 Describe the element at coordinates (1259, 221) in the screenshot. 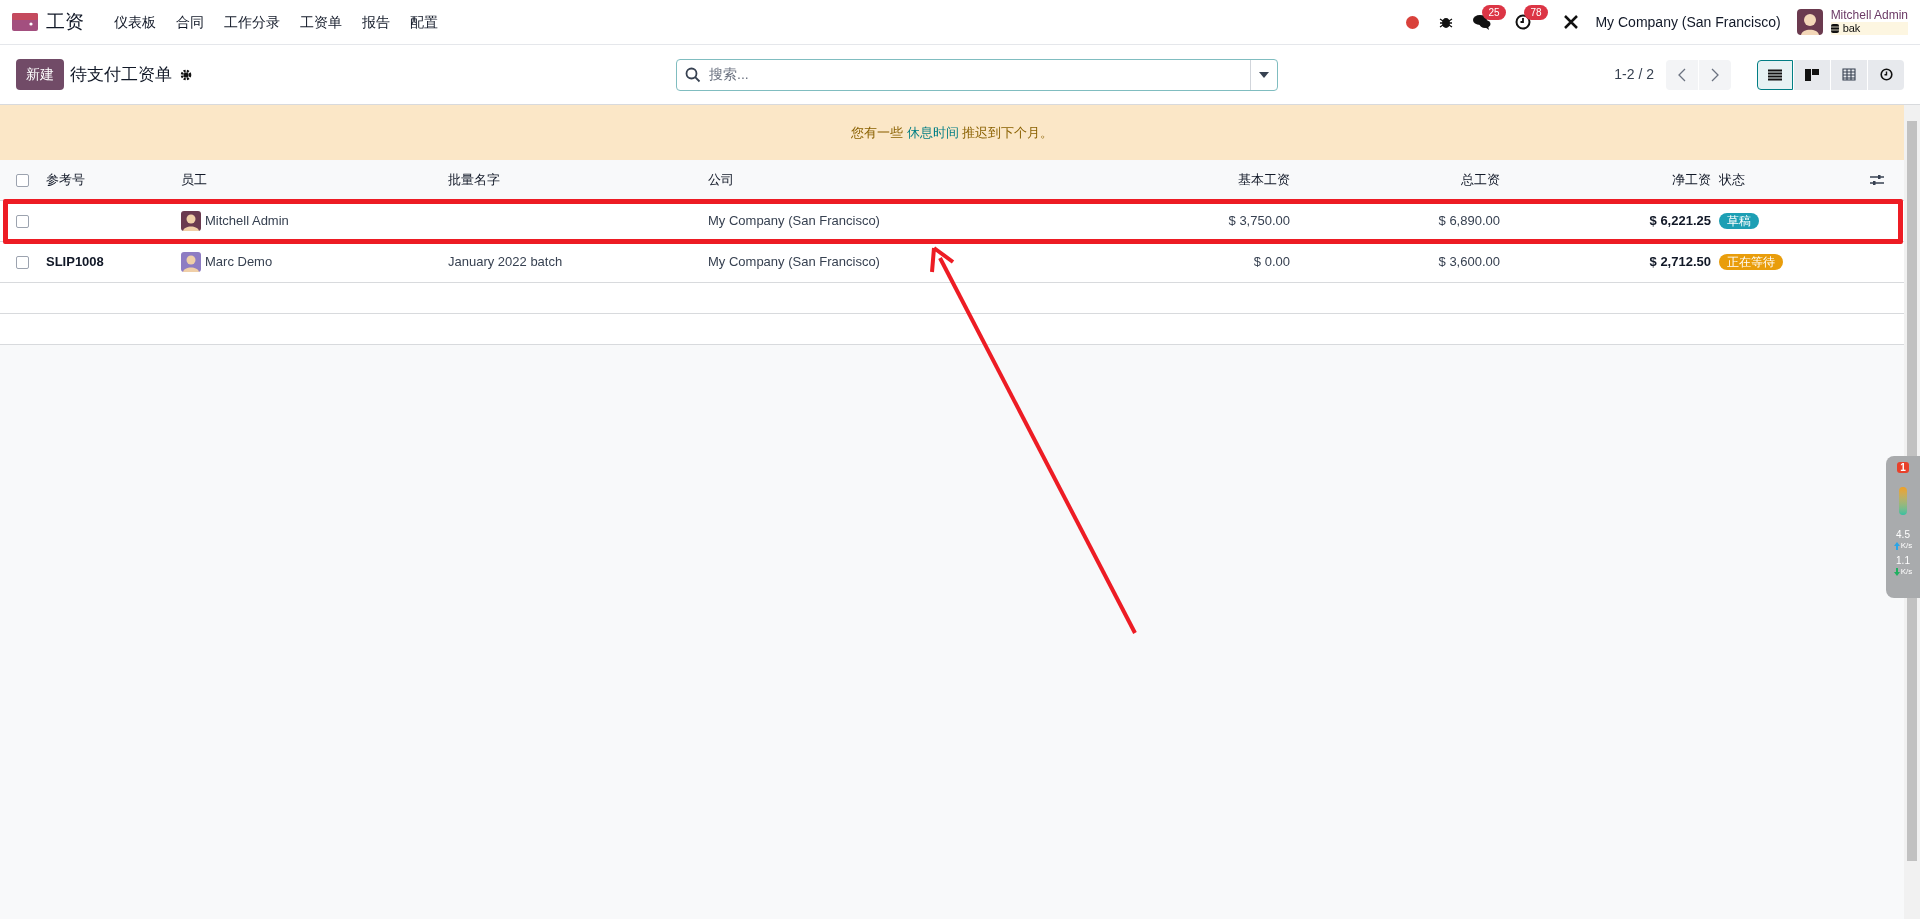

I see `table-cell: $ 3,750.00` at that location.